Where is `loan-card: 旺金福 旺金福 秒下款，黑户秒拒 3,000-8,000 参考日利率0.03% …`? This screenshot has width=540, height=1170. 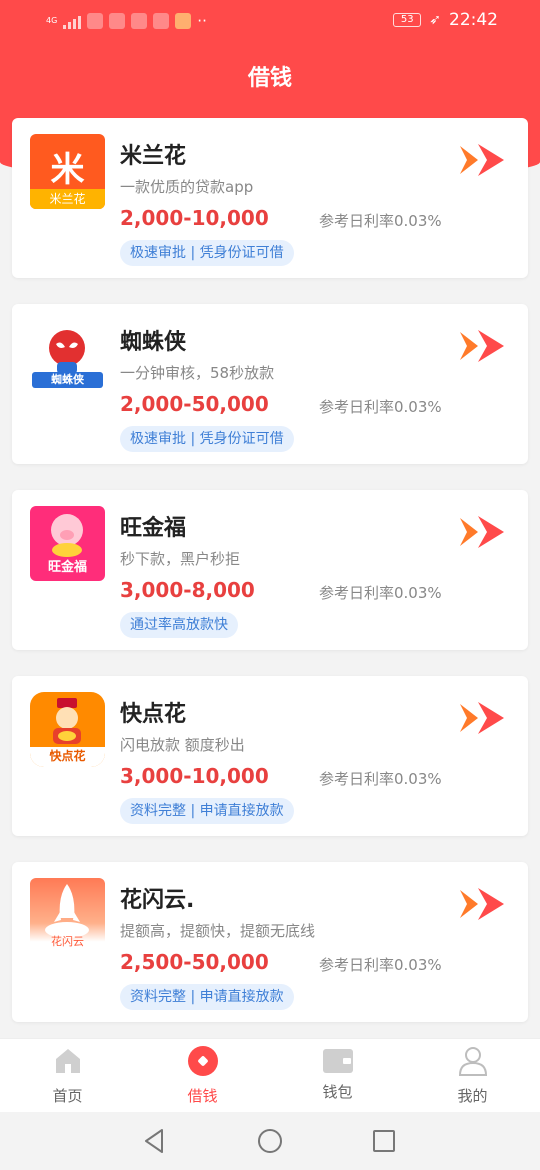
loan-card: 旺金福 旺金福 秒下款，黑户秒拒 3,000-8,000 参考日利率0.03% … is located at coordinates (270, 570).